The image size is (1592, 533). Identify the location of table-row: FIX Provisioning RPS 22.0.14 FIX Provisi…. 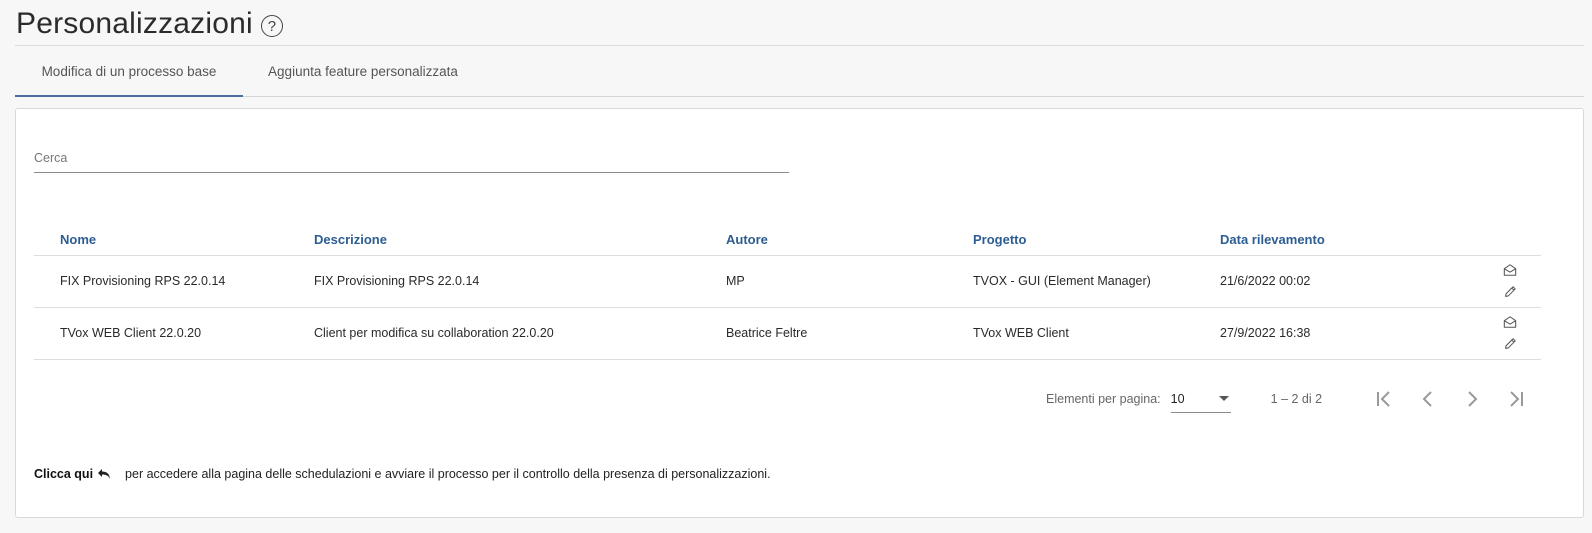
(787, 281).